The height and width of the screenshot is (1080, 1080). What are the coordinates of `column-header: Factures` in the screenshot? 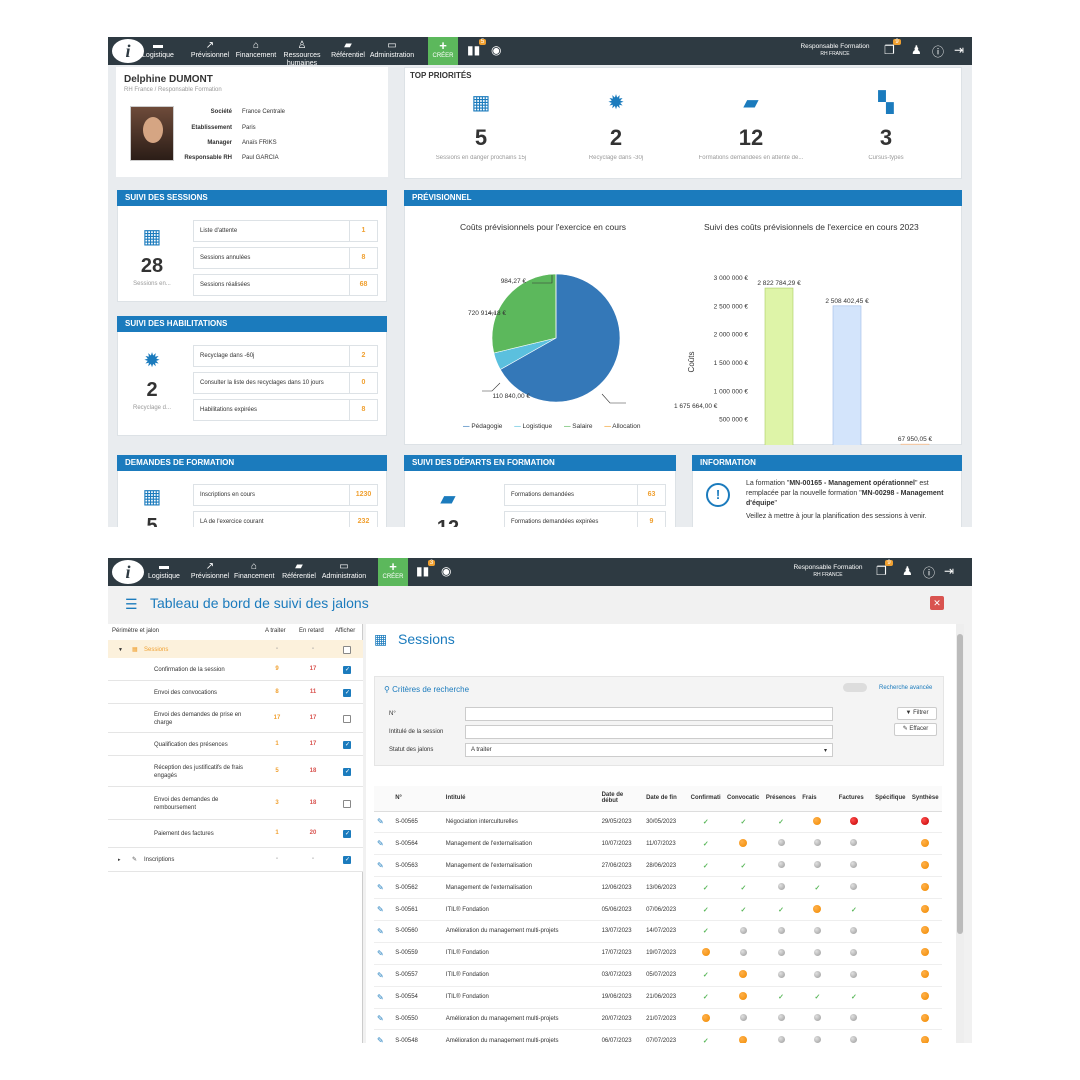 It's located at (854, 799).